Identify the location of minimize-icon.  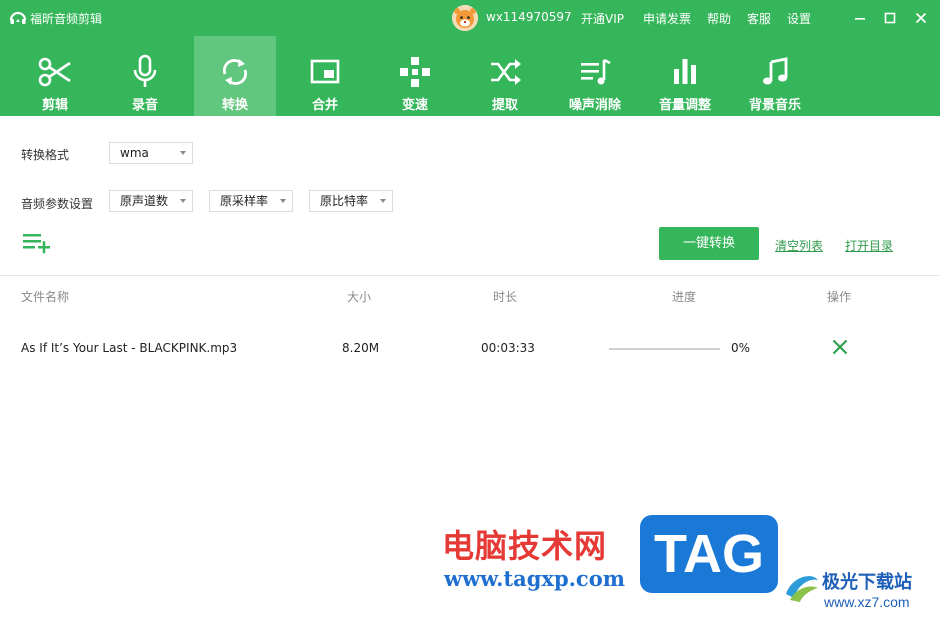
(860, 18).